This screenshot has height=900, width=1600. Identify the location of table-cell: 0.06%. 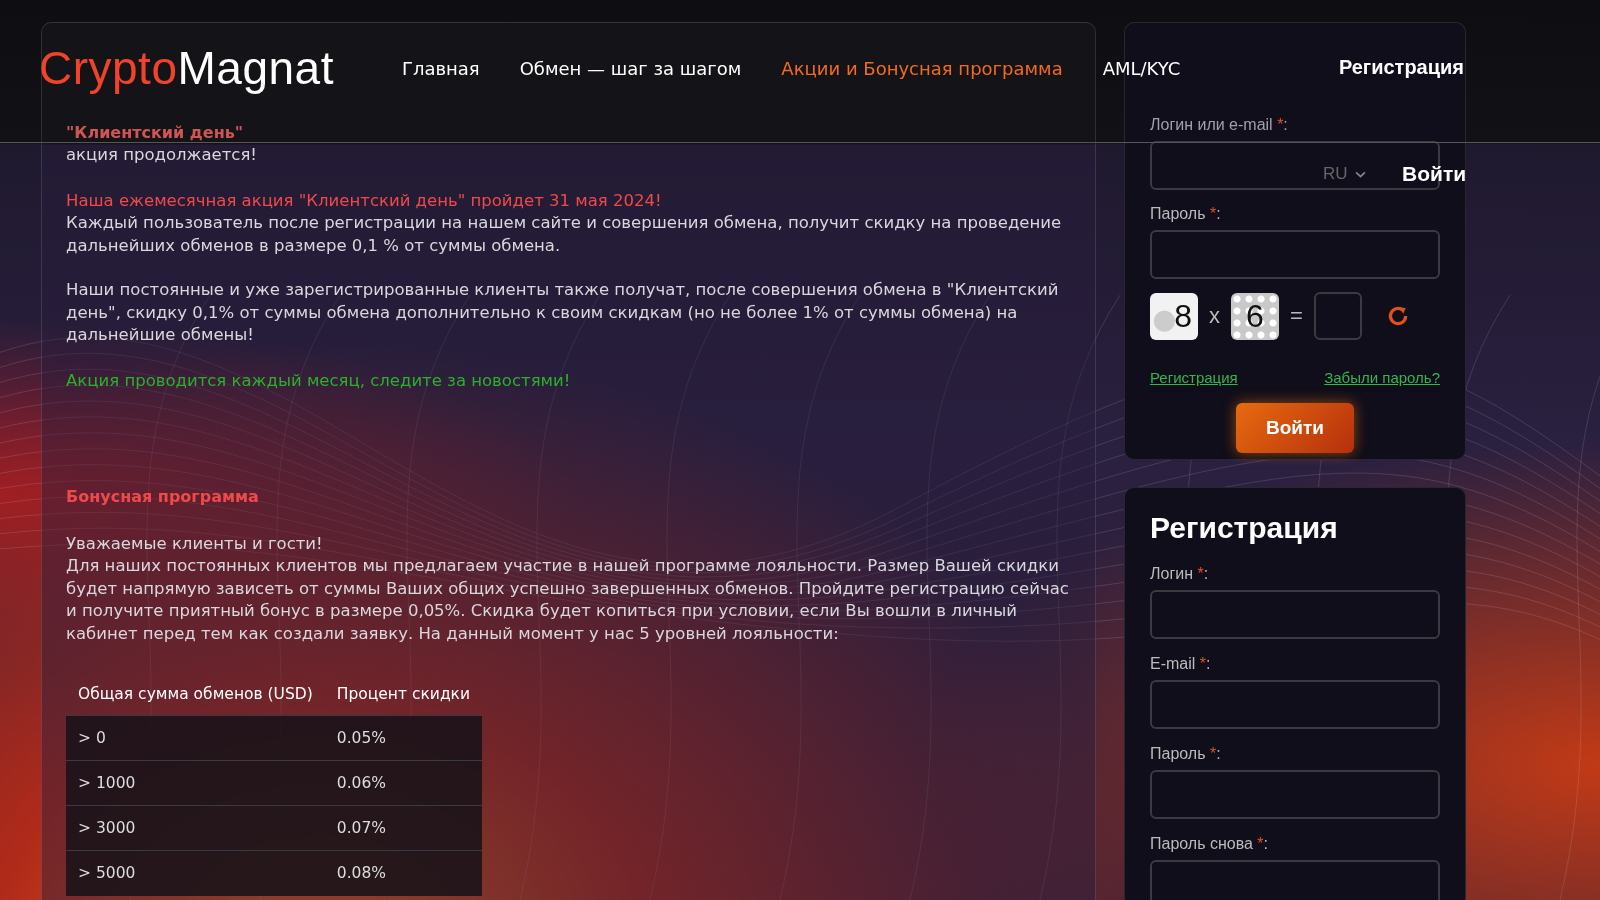
(403, 783).